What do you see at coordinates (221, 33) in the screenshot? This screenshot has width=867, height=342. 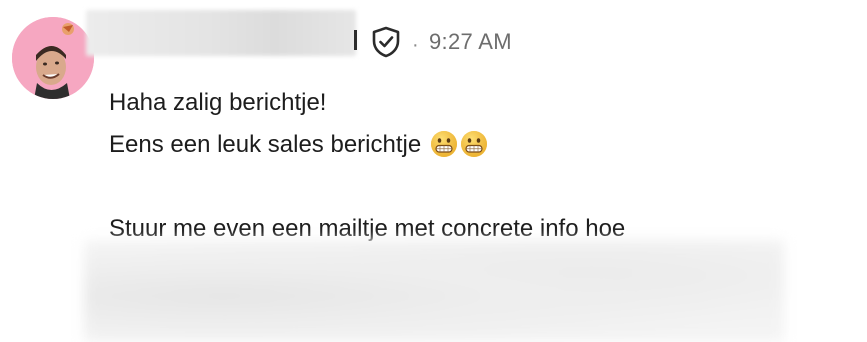 I see `author-name-redacted` at bounding box center [221, 33].